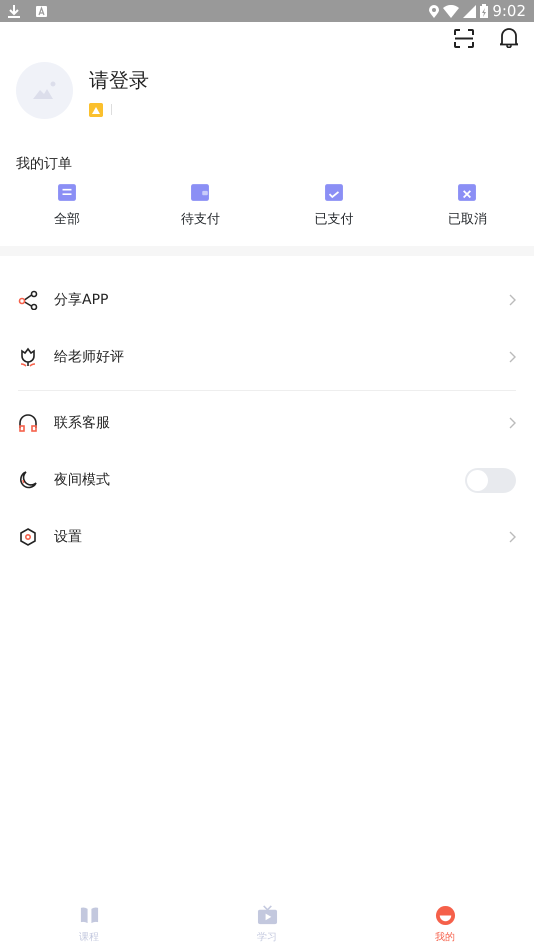  Describe the element at coordinates (251, 480) in the screenshot. I see `menu-label: 夜间模式` at that location.